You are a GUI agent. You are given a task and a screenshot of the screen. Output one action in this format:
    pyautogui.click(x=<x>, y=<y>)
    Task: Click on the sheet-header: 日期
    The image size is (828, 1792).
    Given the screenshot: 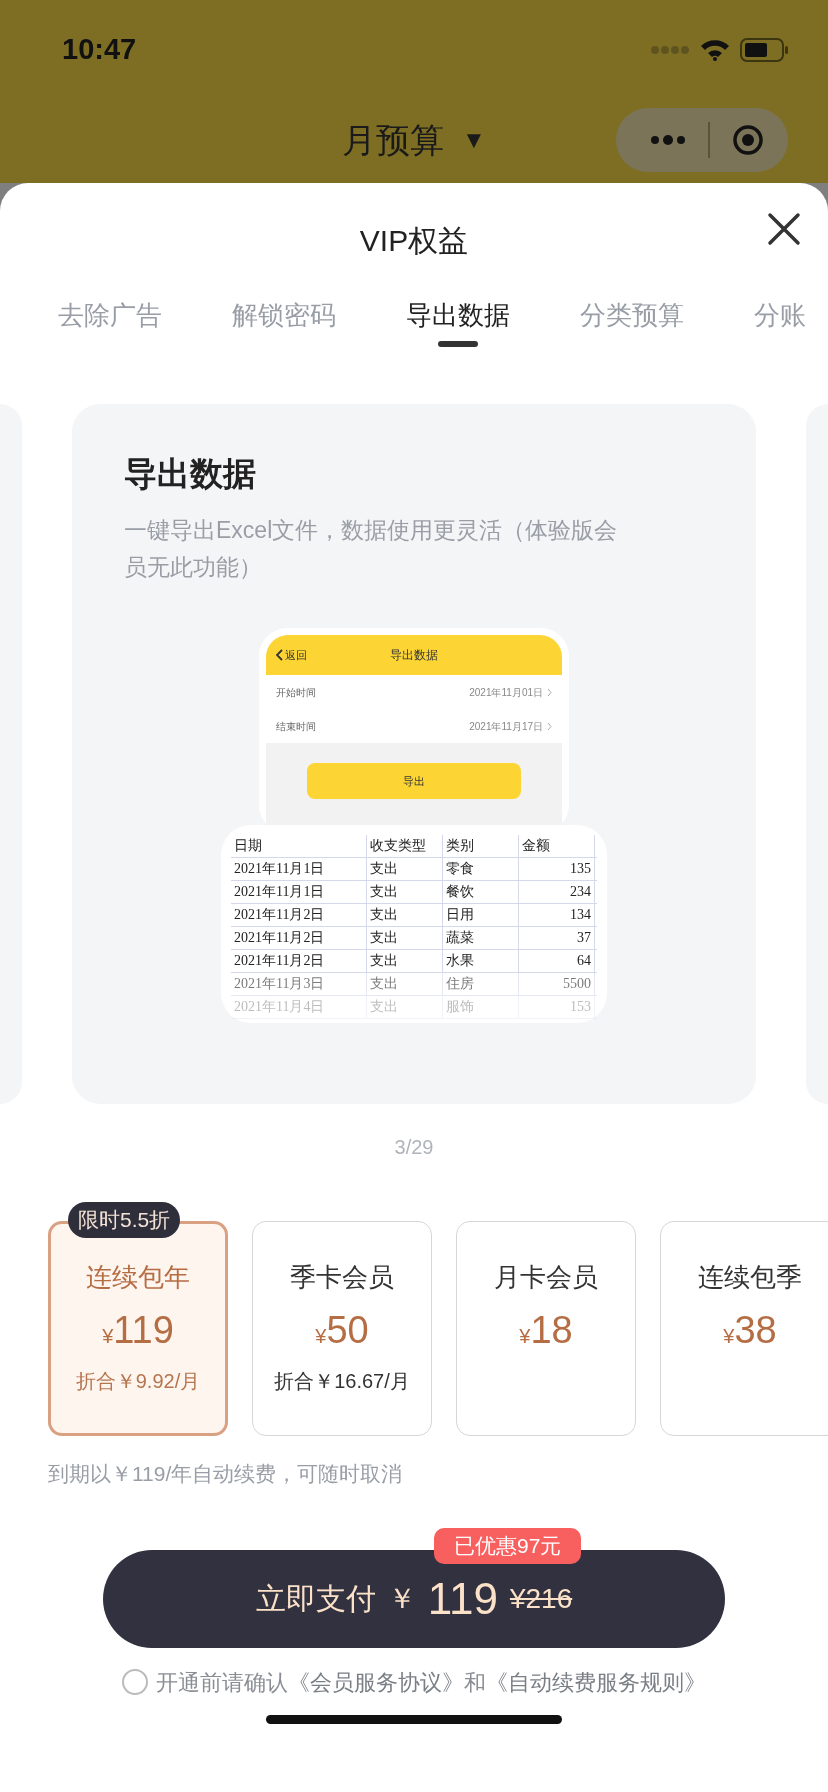 What is the action you would take?
    pyautogui.click(x=299, y=846)
    